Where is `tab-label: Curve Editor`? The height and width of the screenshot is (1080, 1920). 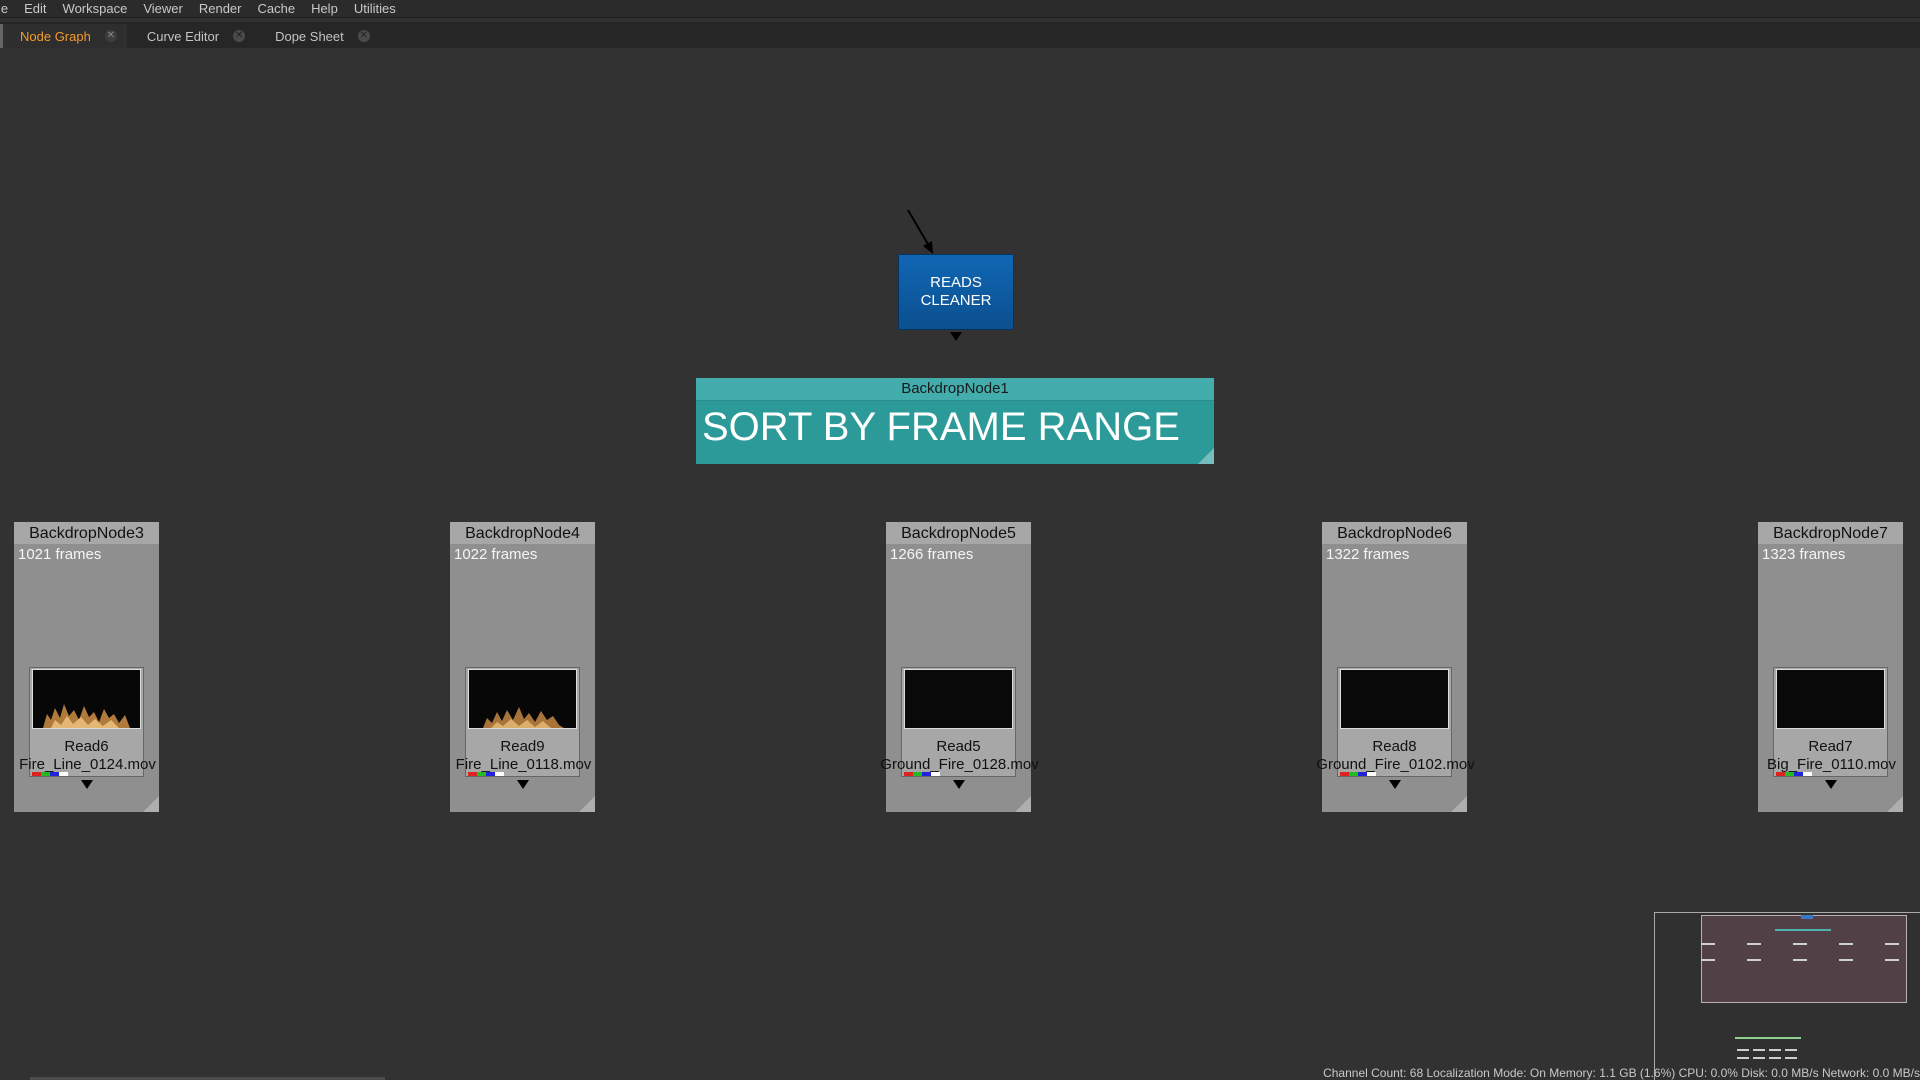 tab-label: Curve Editor is located at coordinates (183, 36).